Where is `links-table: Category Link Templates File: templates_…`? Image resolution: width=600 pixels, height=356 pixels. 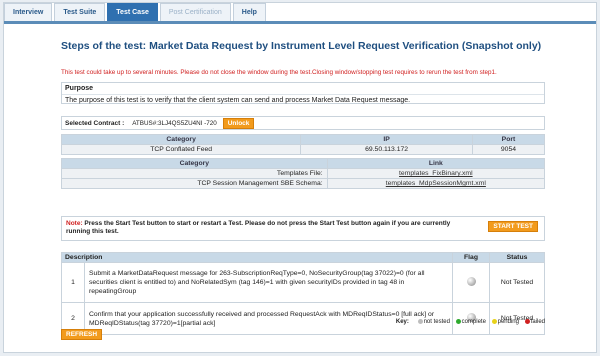 links-table: Category Link Templates File: templates_… is located at coordinates (303, 173).